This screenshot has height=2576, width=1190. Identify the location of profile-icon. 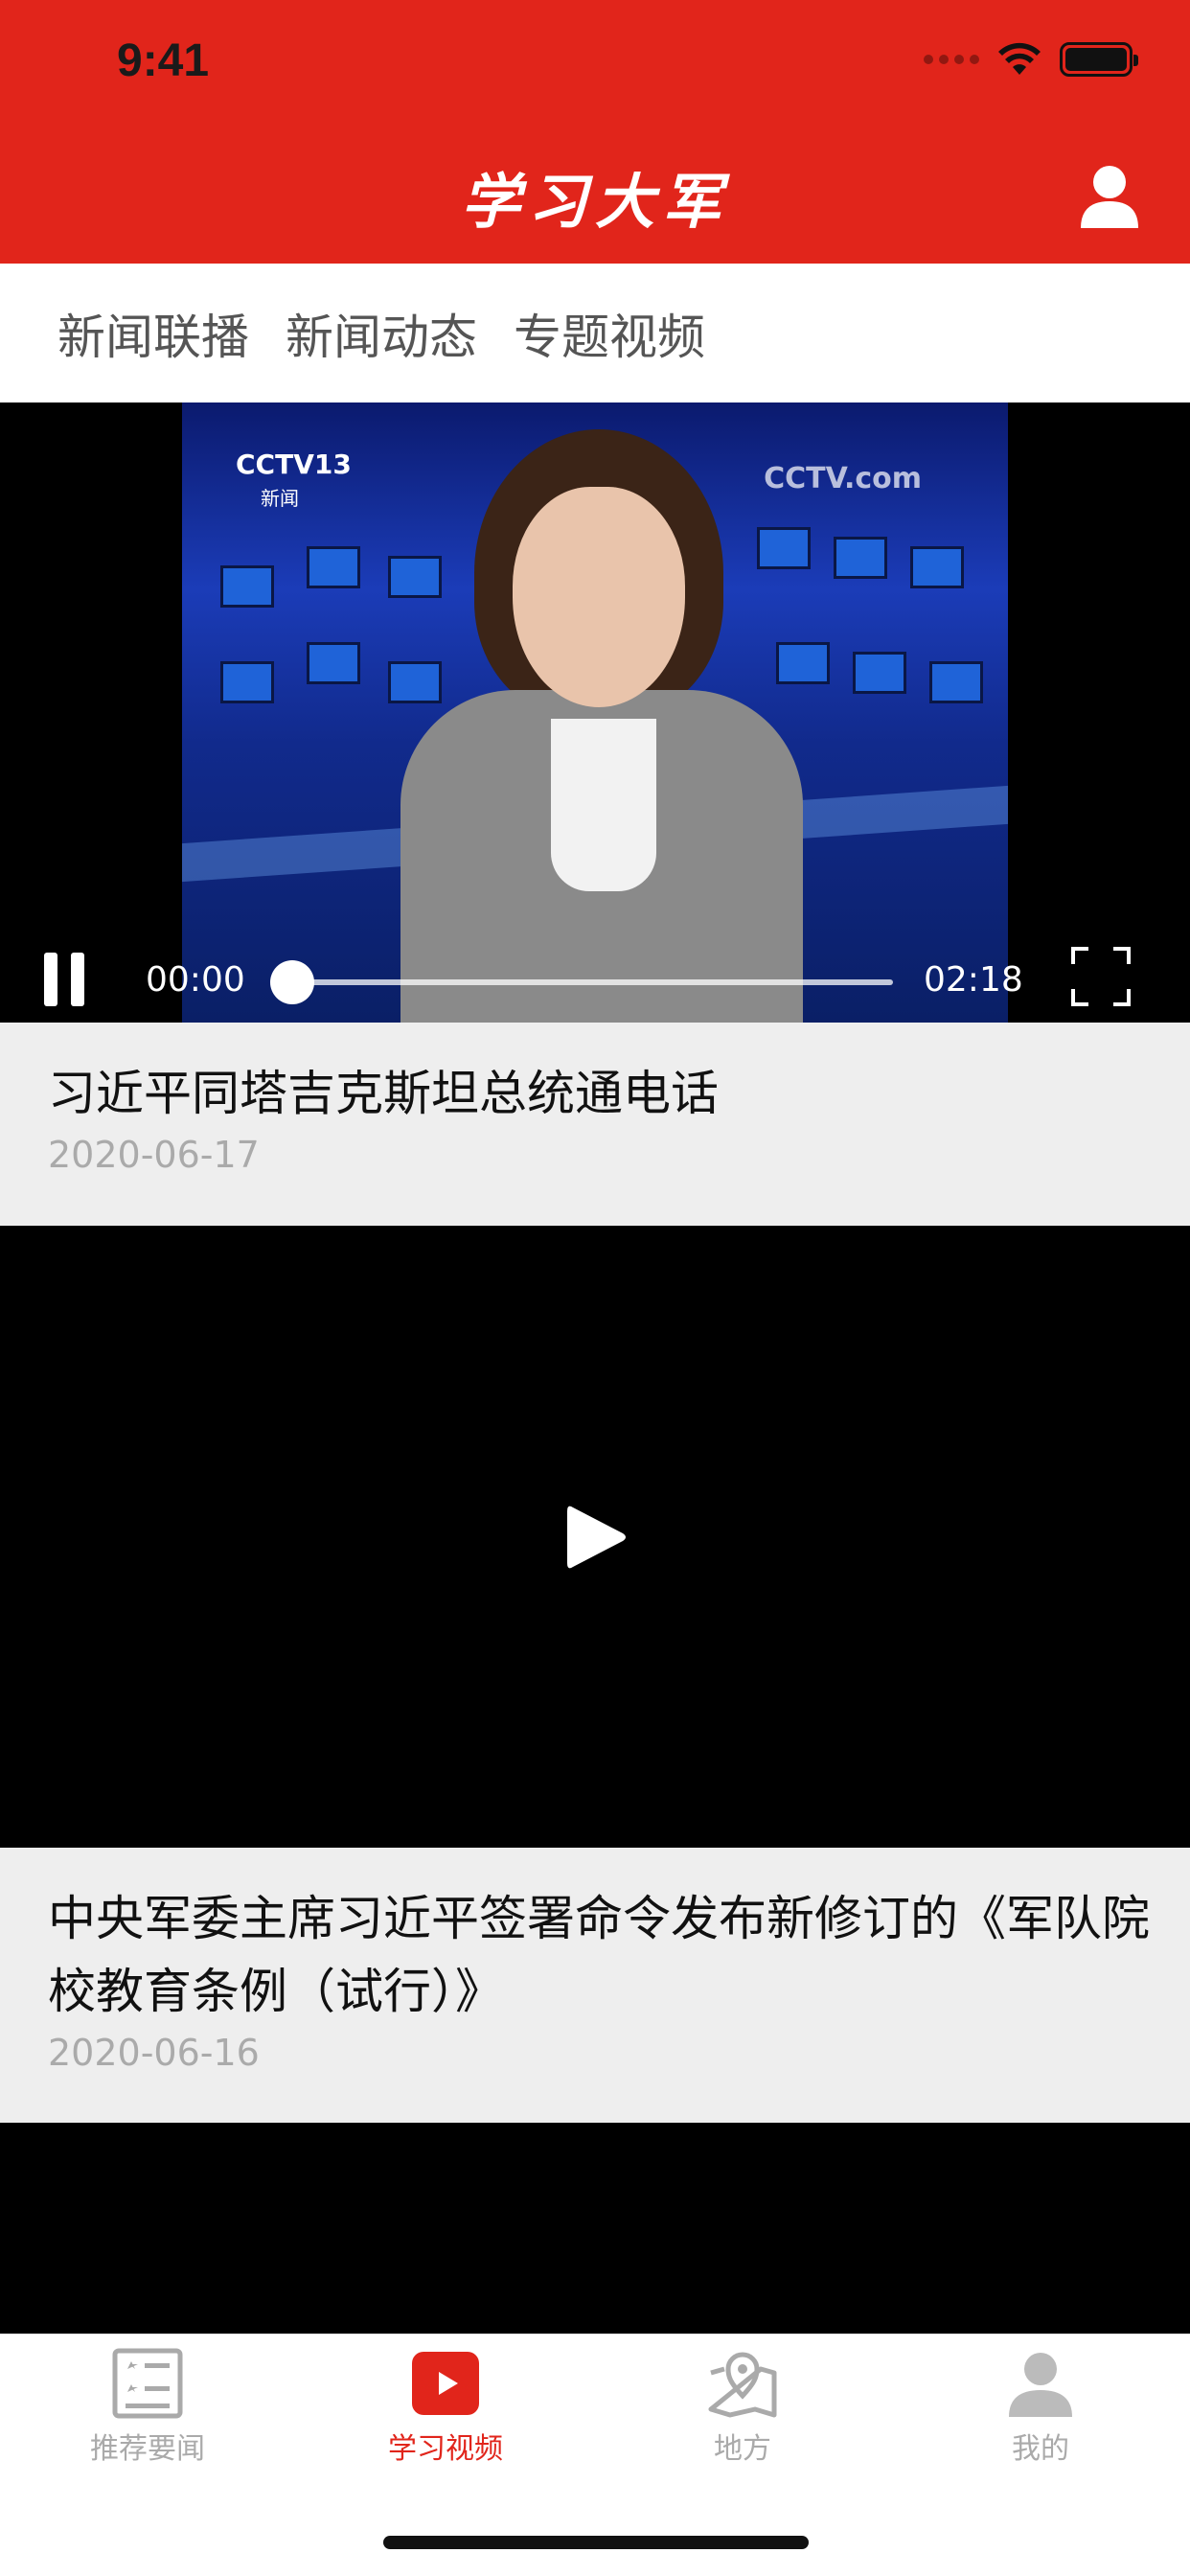
(1109, 195).